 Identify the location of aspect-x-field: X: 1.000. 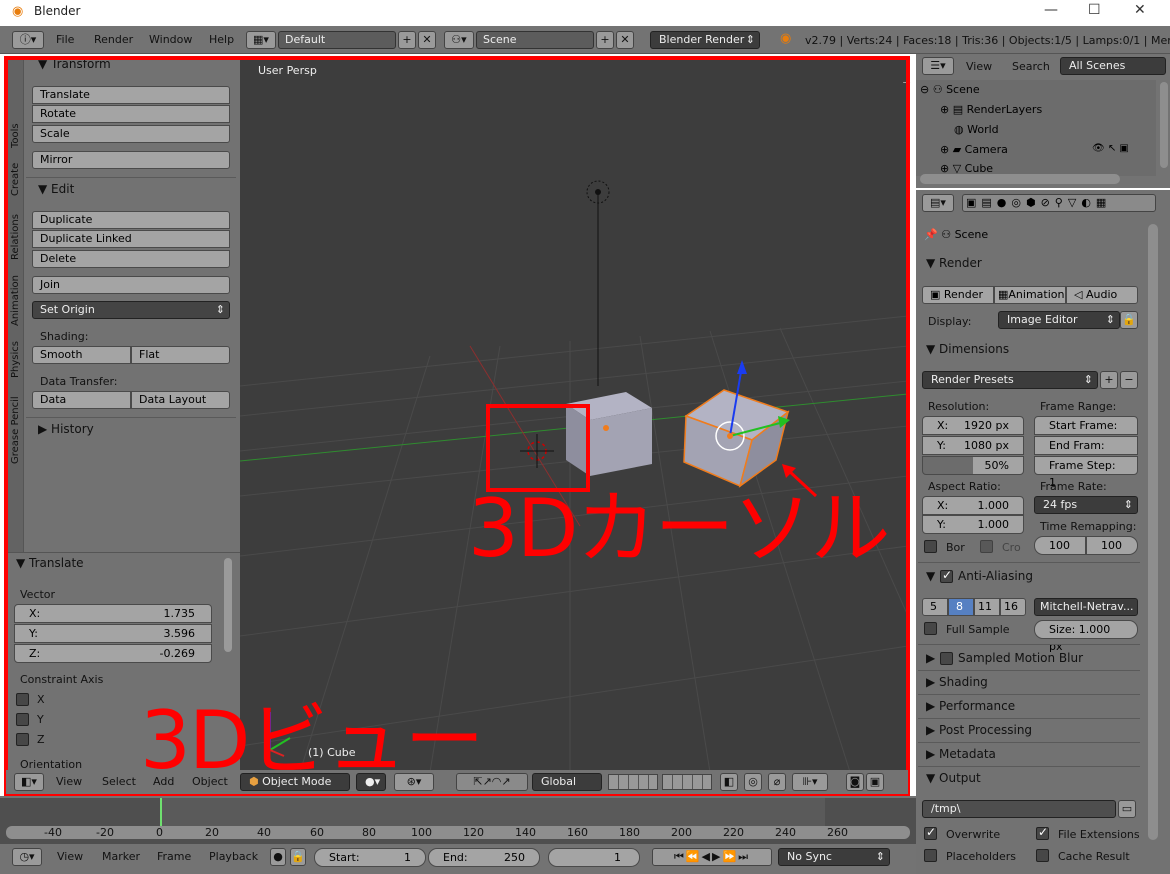
(973, 505).